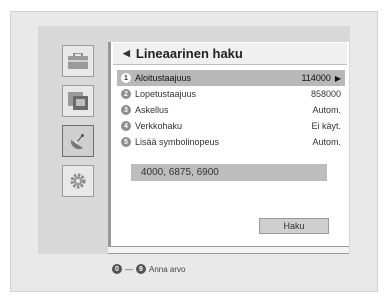 The height and width of the screenshot is (302, 388). Describe the element at coordinates (166, 94) in the screenshot. I see `row-label: Lopetustaajuus` at that location.